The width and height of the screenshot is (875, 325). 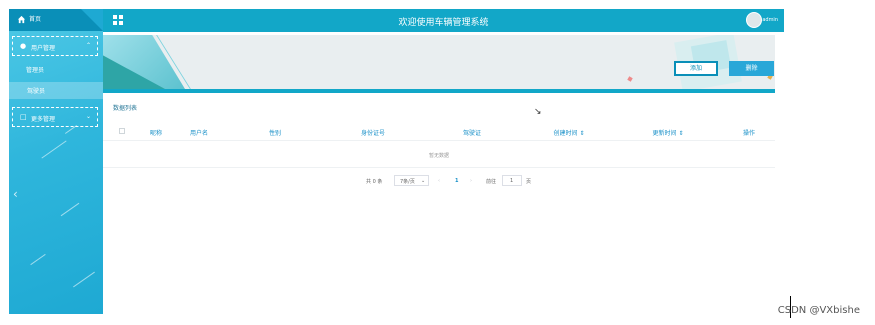 What do you see at coordinates (456, 181) in the screenshot?
I see `page-number: 1` at bounding box center [456, 181].